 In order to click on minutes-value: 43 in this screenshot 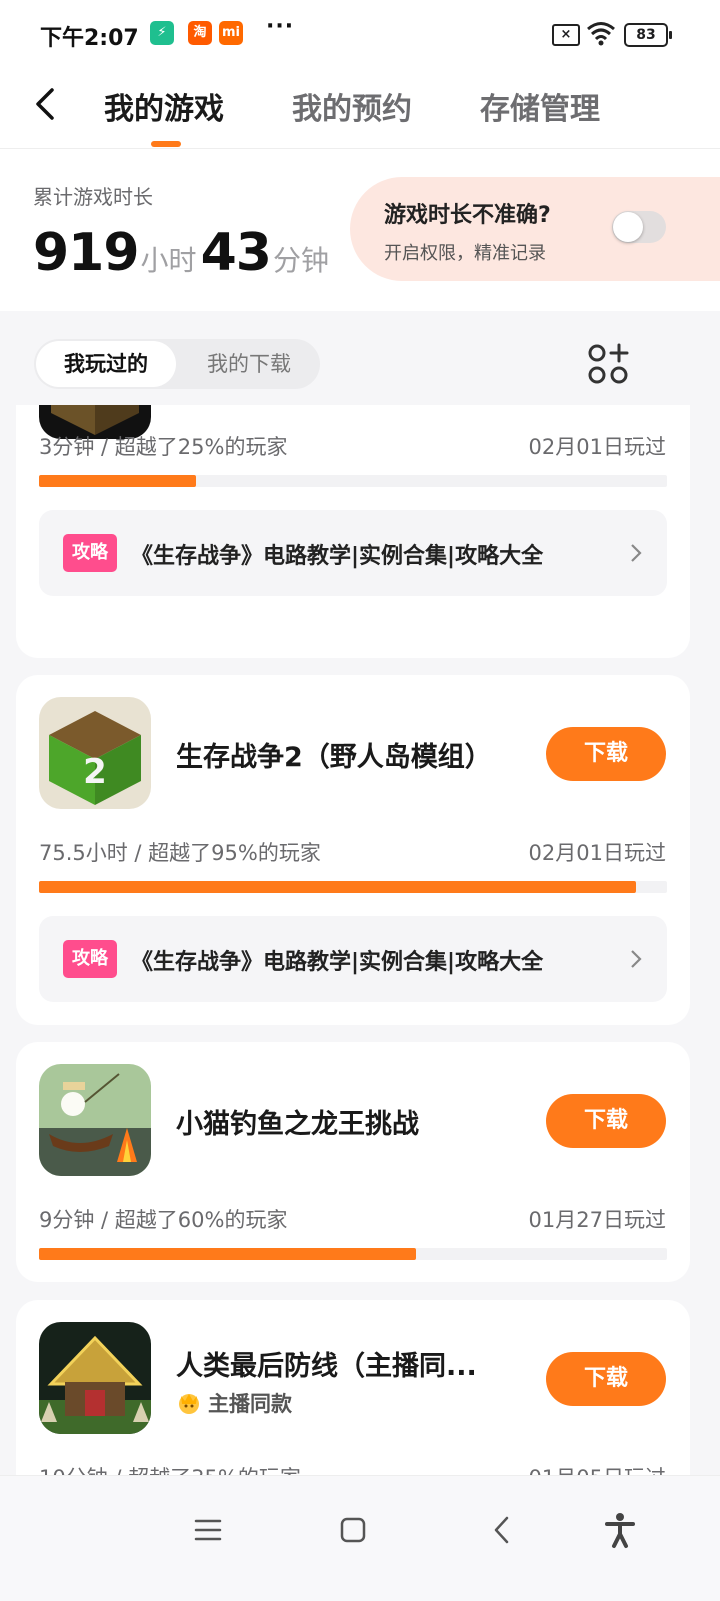, I will do `click(236, 253)`.